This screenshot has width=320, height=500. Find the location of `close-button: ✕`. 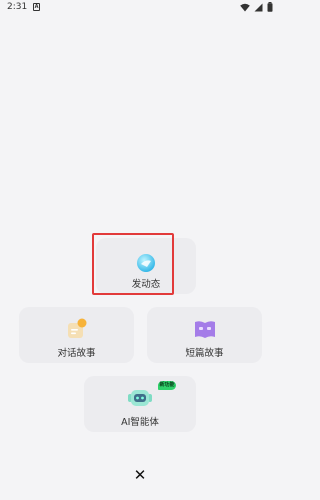

close-button: ✕ is located at coordinates (140, 475).